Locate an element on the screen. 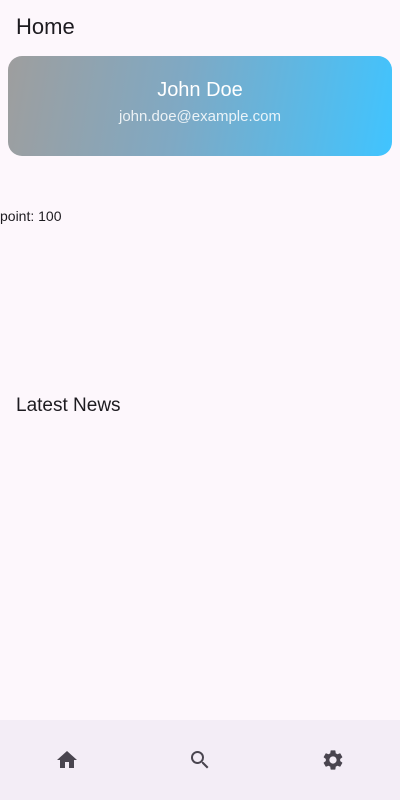 This screenshot has width=400, height=800. nav-item-home is located at coordinates (66, 760).